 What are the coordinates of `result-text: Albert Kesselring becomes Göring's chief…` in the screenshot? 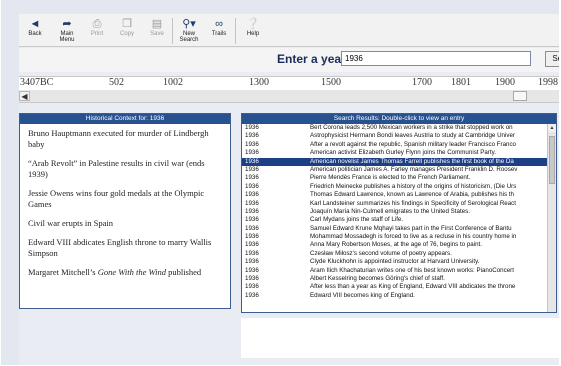 It's located at (377, 279).